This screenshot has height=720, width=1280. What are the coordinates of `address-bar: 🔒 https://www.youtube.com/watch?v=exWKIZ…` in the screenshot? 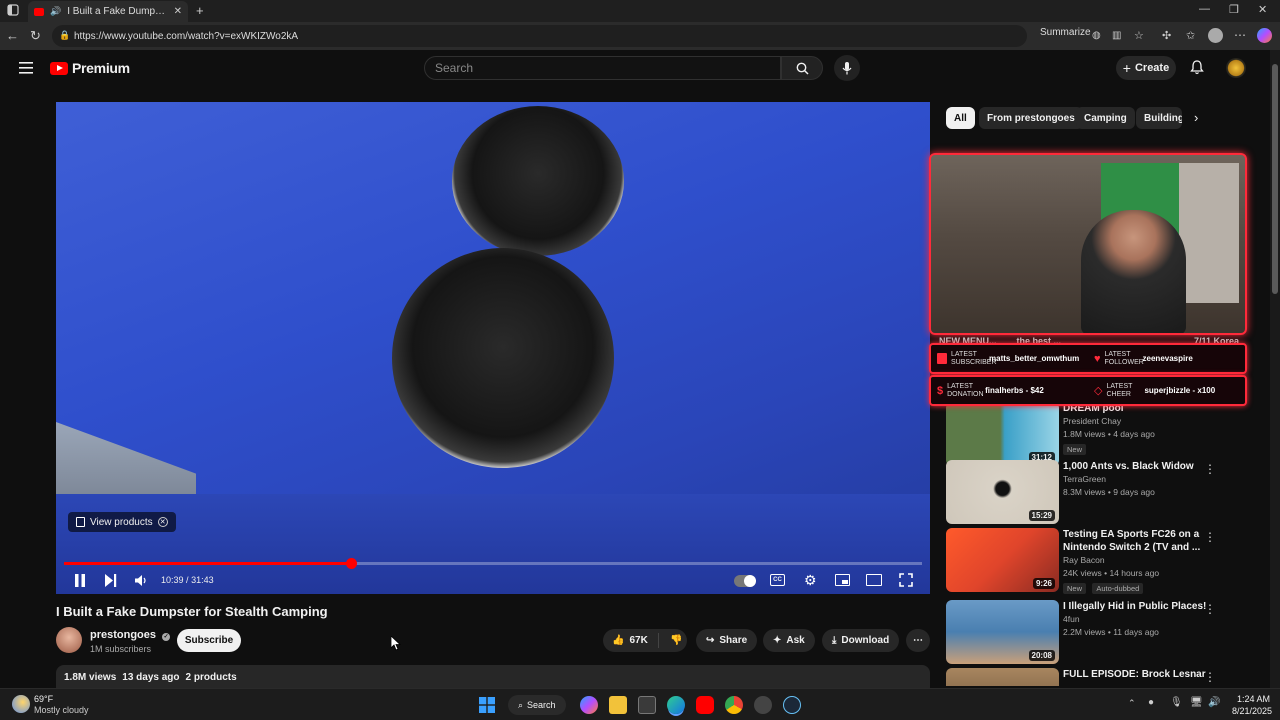 It's located at (539, 36).